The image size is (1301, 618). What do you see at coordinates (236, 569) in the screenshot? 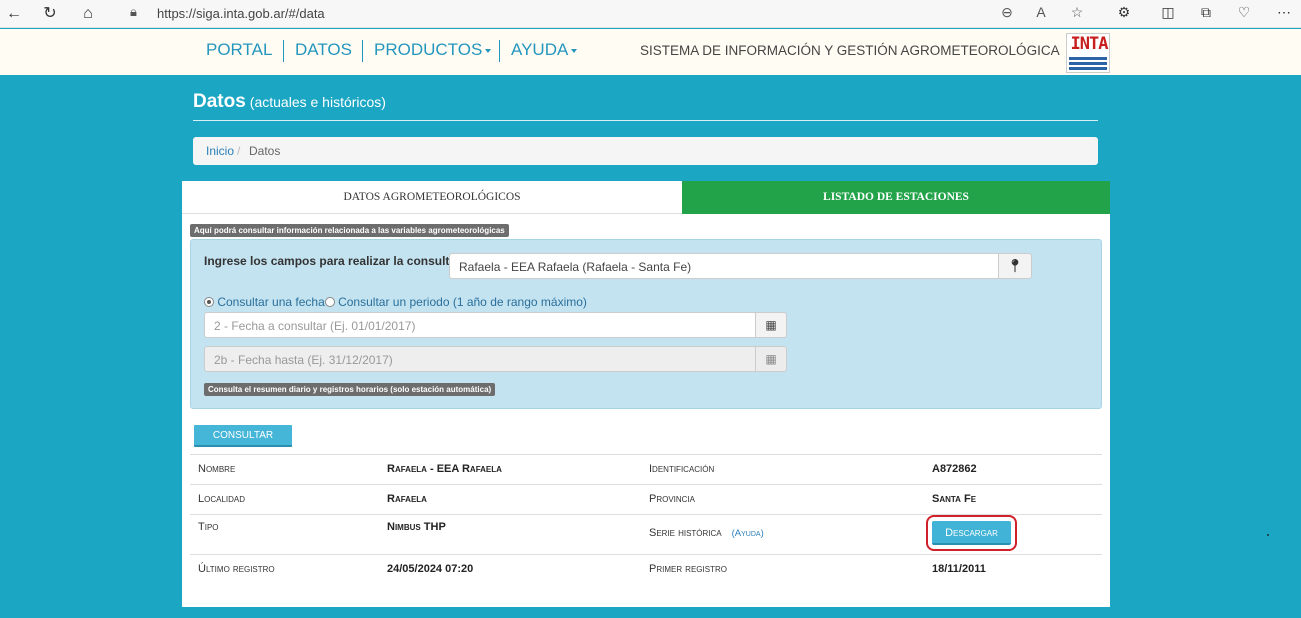
I see `ultimo-registro-label: Último registro` at bounding box center [236, 569].